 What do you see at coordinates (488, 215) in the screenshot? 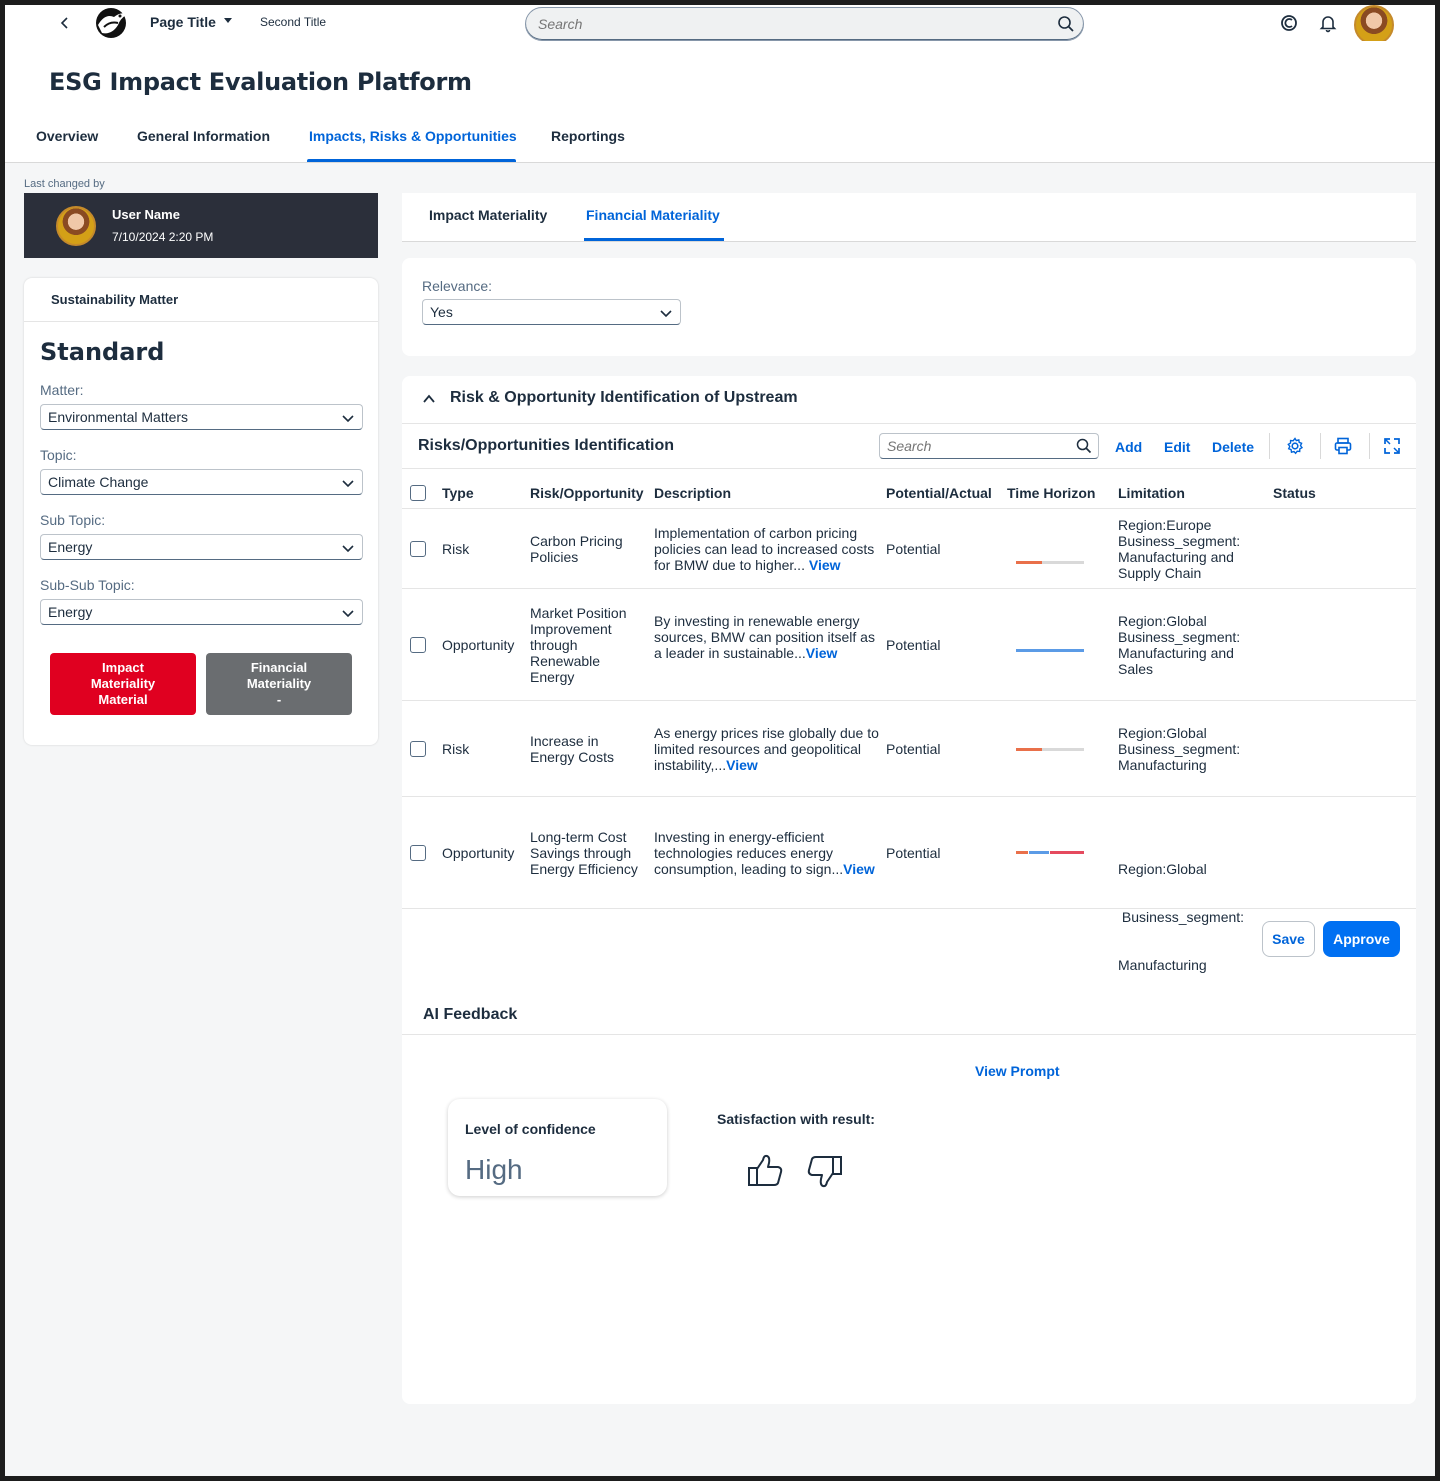
I see `tab-impact-materiality: Impact Materiality` at bounding box center [488, 215].